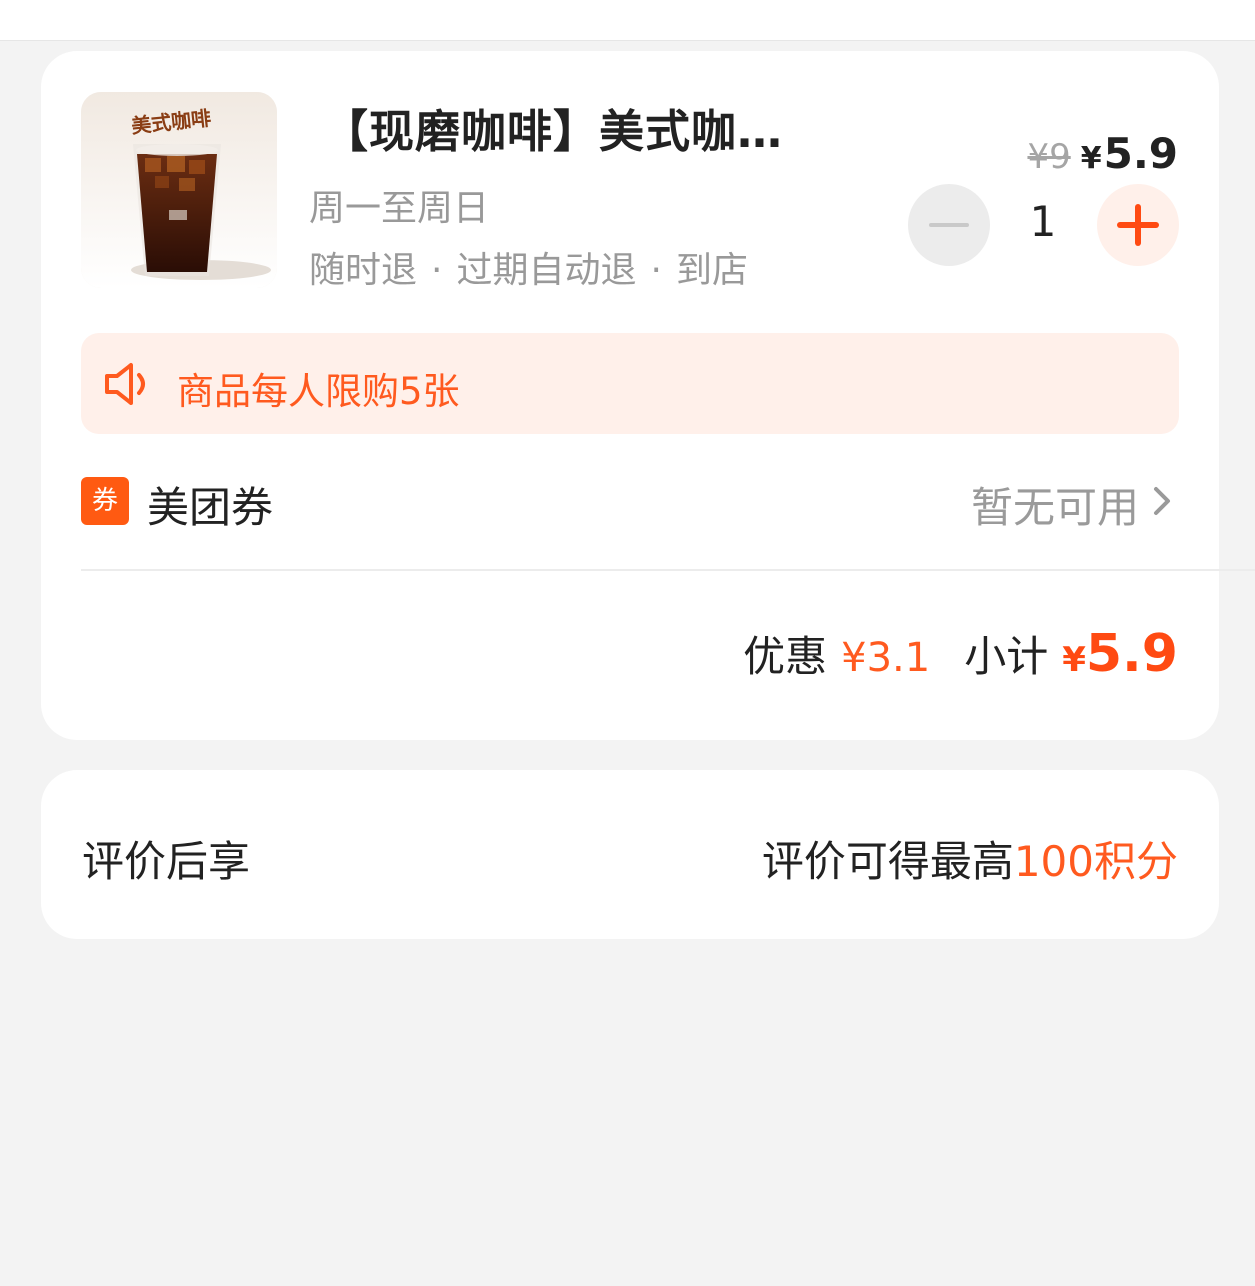 The image size is (1255, 1286). What do you see at coordinates (630, 383) in the screenshot?
I see `purchase-limit-notice: 商品每人限购5张` at bounding box center [630, 383].